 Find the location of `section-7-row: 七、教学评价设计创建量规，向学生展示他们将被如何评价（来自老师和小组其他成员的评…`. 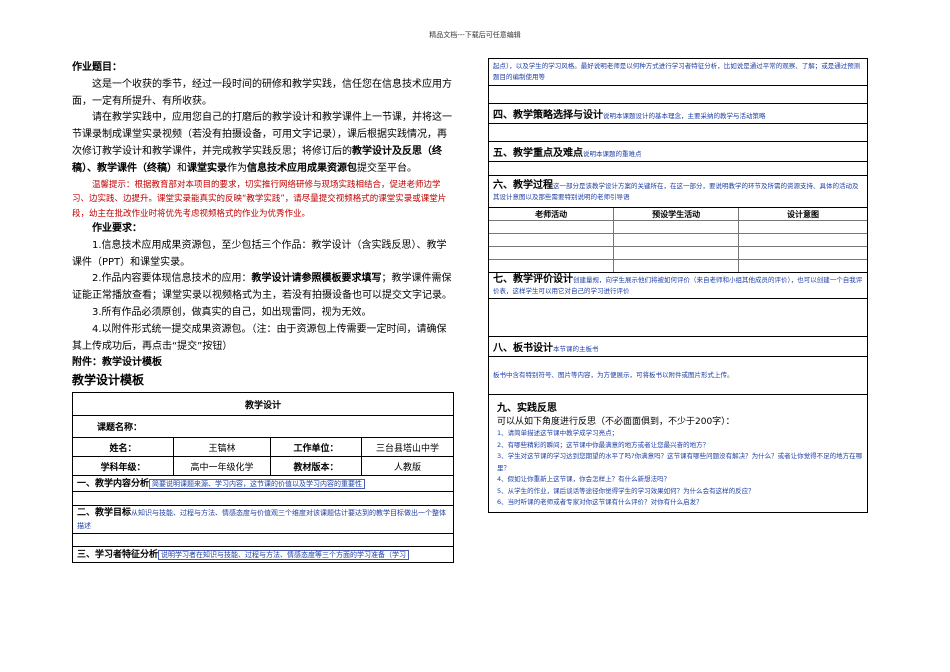

section-7-row: 七、教学评价设计创建量规，向学生展示他们将被如何评价（来自老师和小组其他成员的评… is located at coordinates (678, 285).